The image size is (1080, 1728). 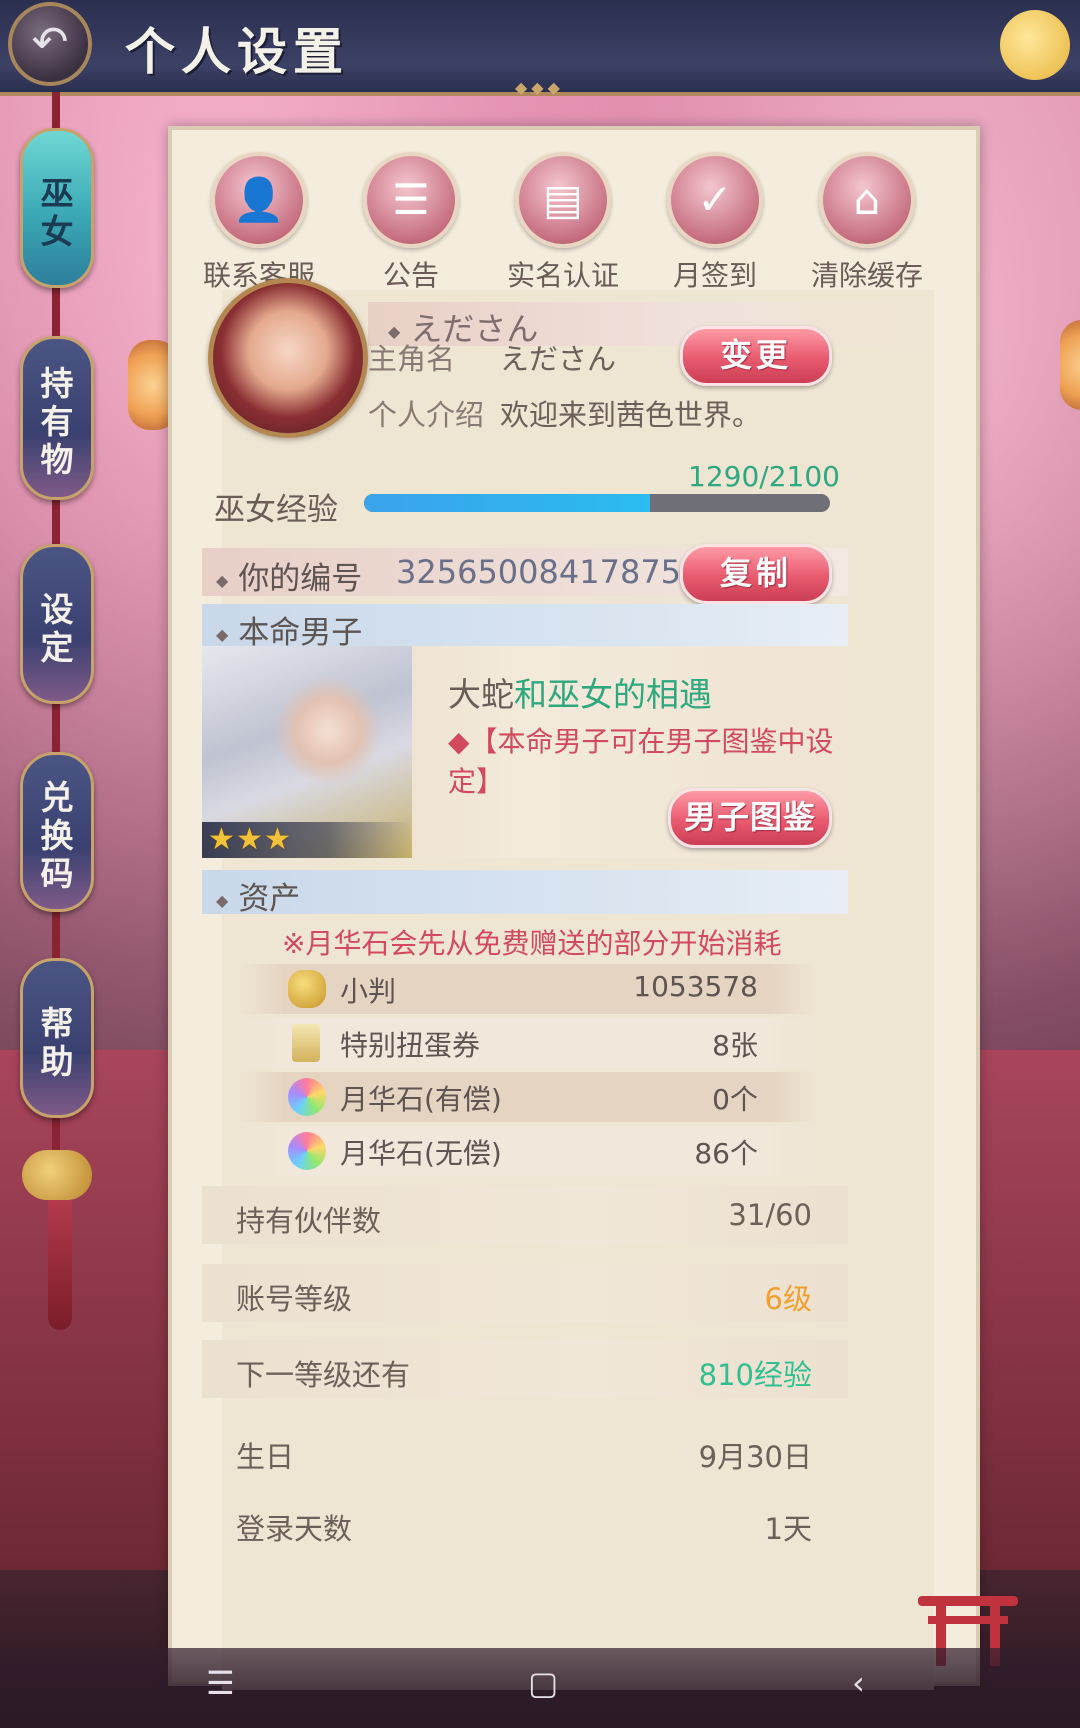 I want to click on tab-label: 兑, so click(x=57, y=797).